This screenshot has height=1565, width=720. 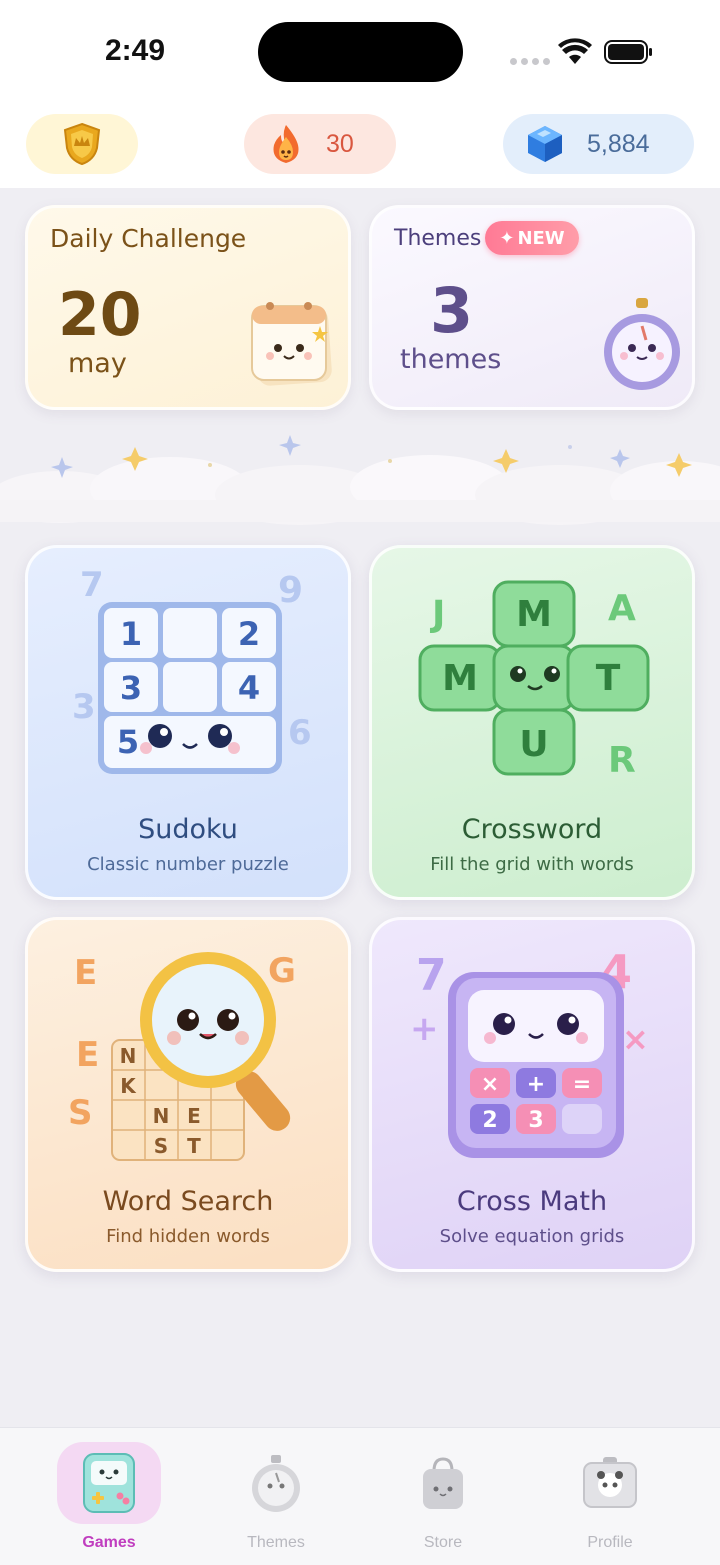 What do you see at coordinates (460, 678) in the screenshot?
I see `crossword-tile-left: M` at bounding box center [460, 678].